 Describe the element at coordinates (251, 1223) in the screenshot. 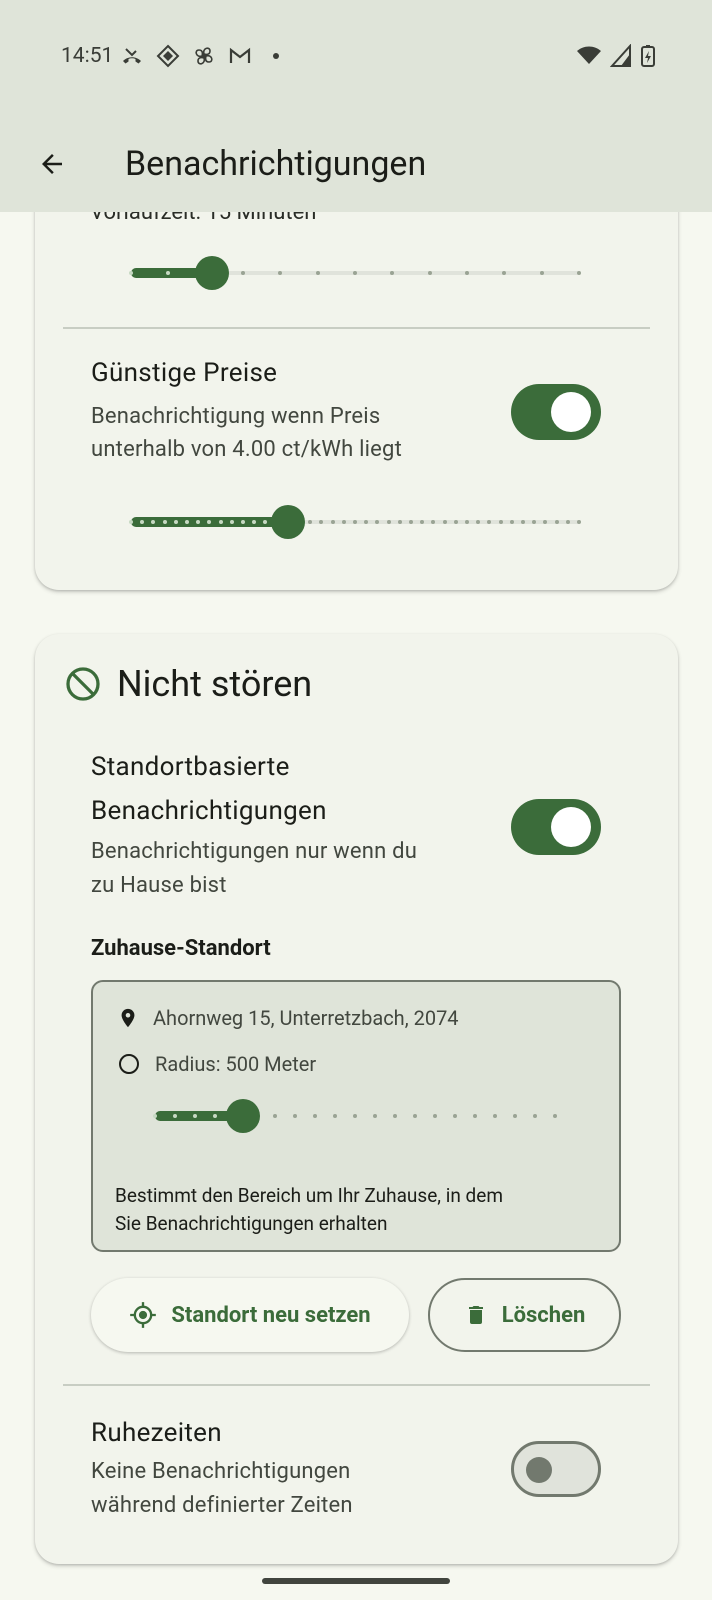

I see `radius-help-line-2: Sie Benachrichtigungen erhalten` at that location.